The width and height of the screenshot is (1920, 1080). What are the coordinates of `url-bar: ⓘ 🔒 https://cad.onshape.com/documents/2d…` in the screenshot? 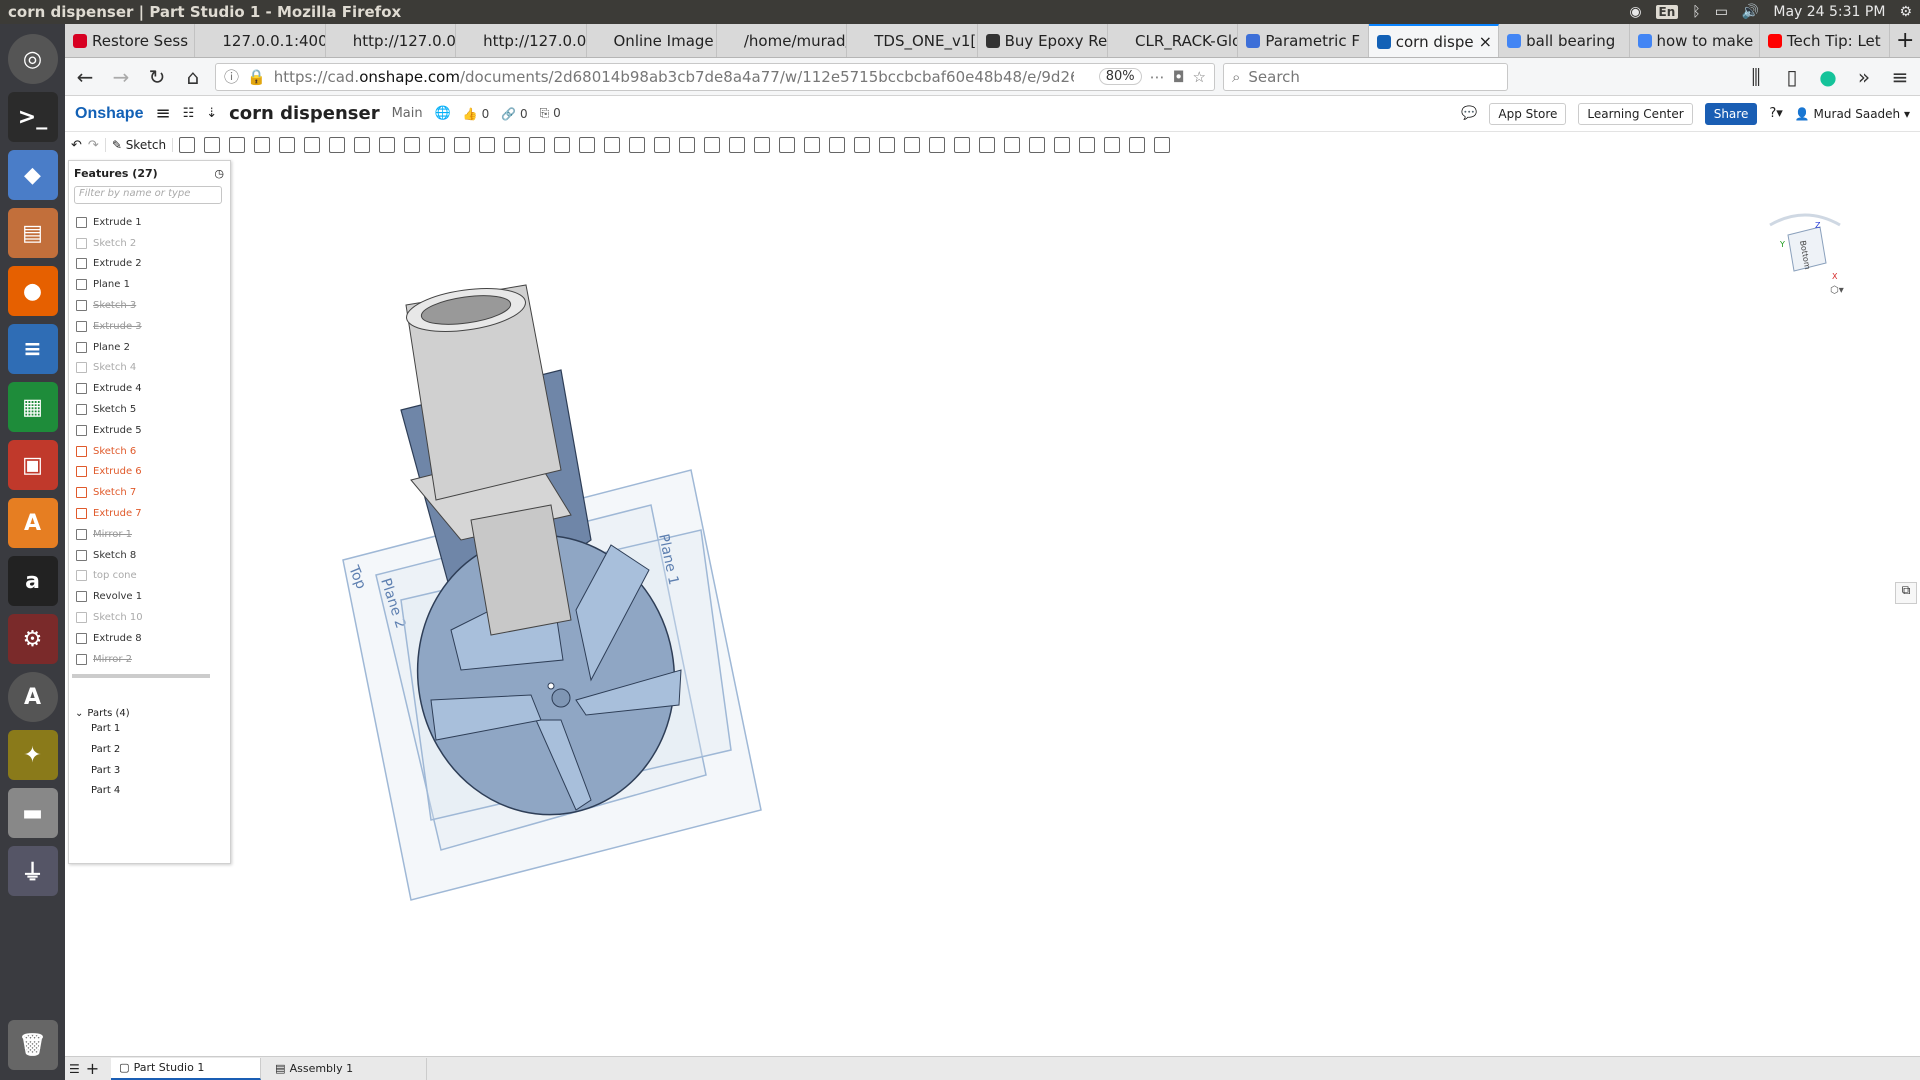 It's located at (715, 76).